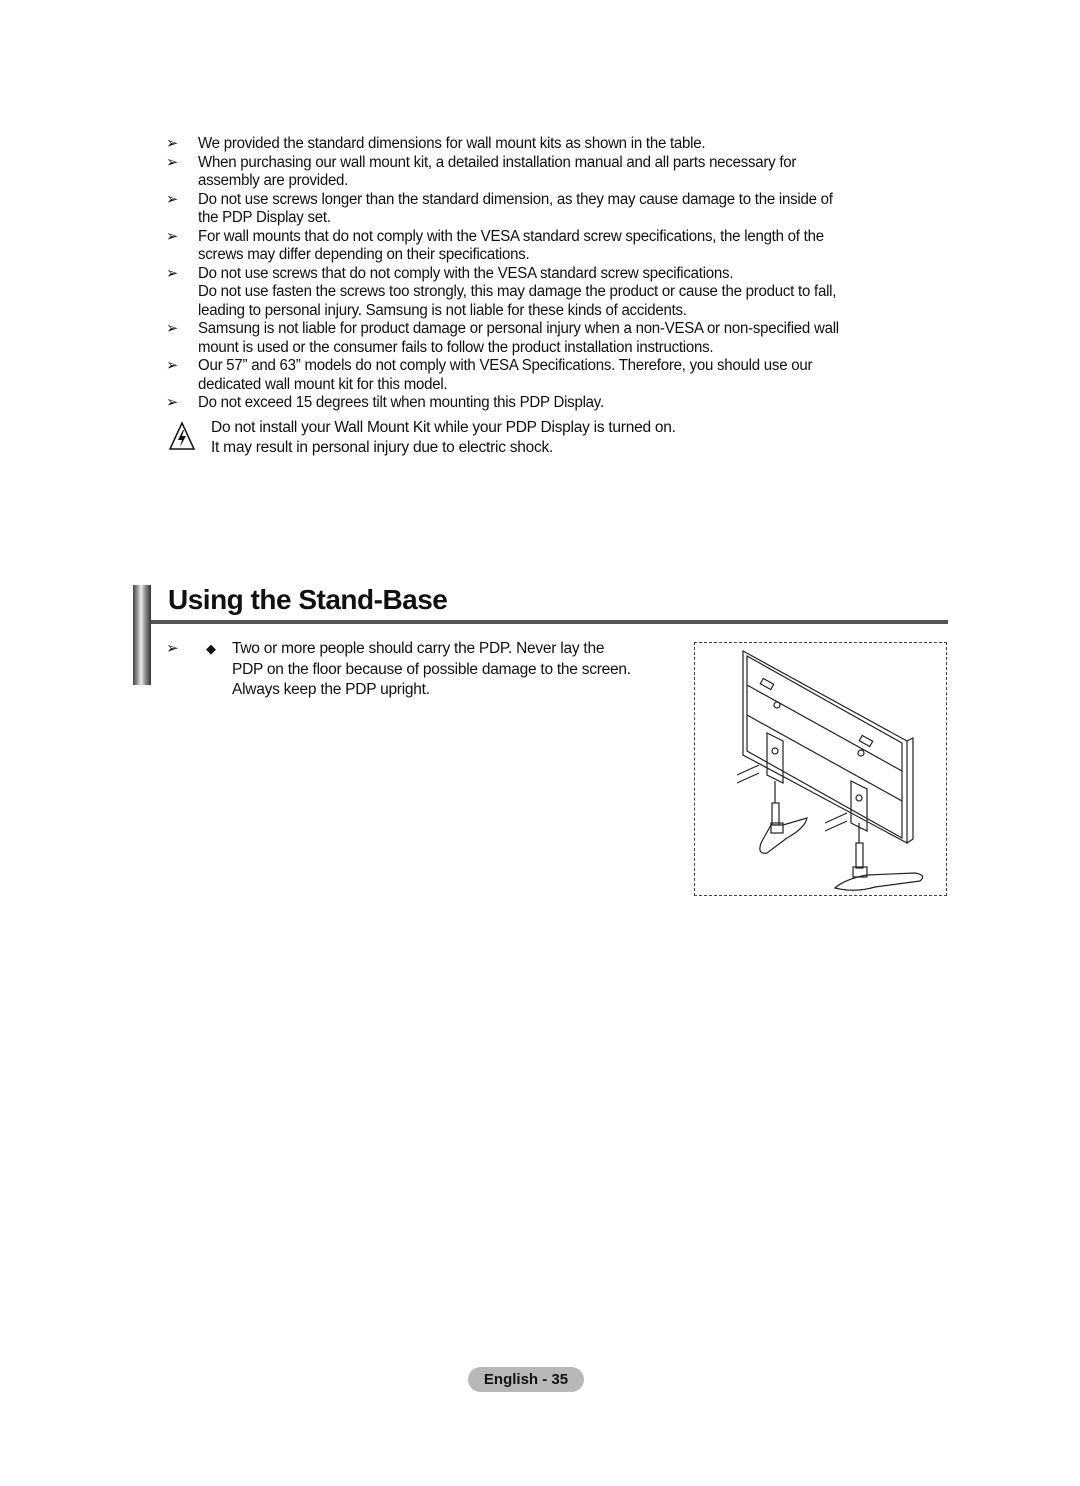  I want to click on section-divider, so click(549, 622).